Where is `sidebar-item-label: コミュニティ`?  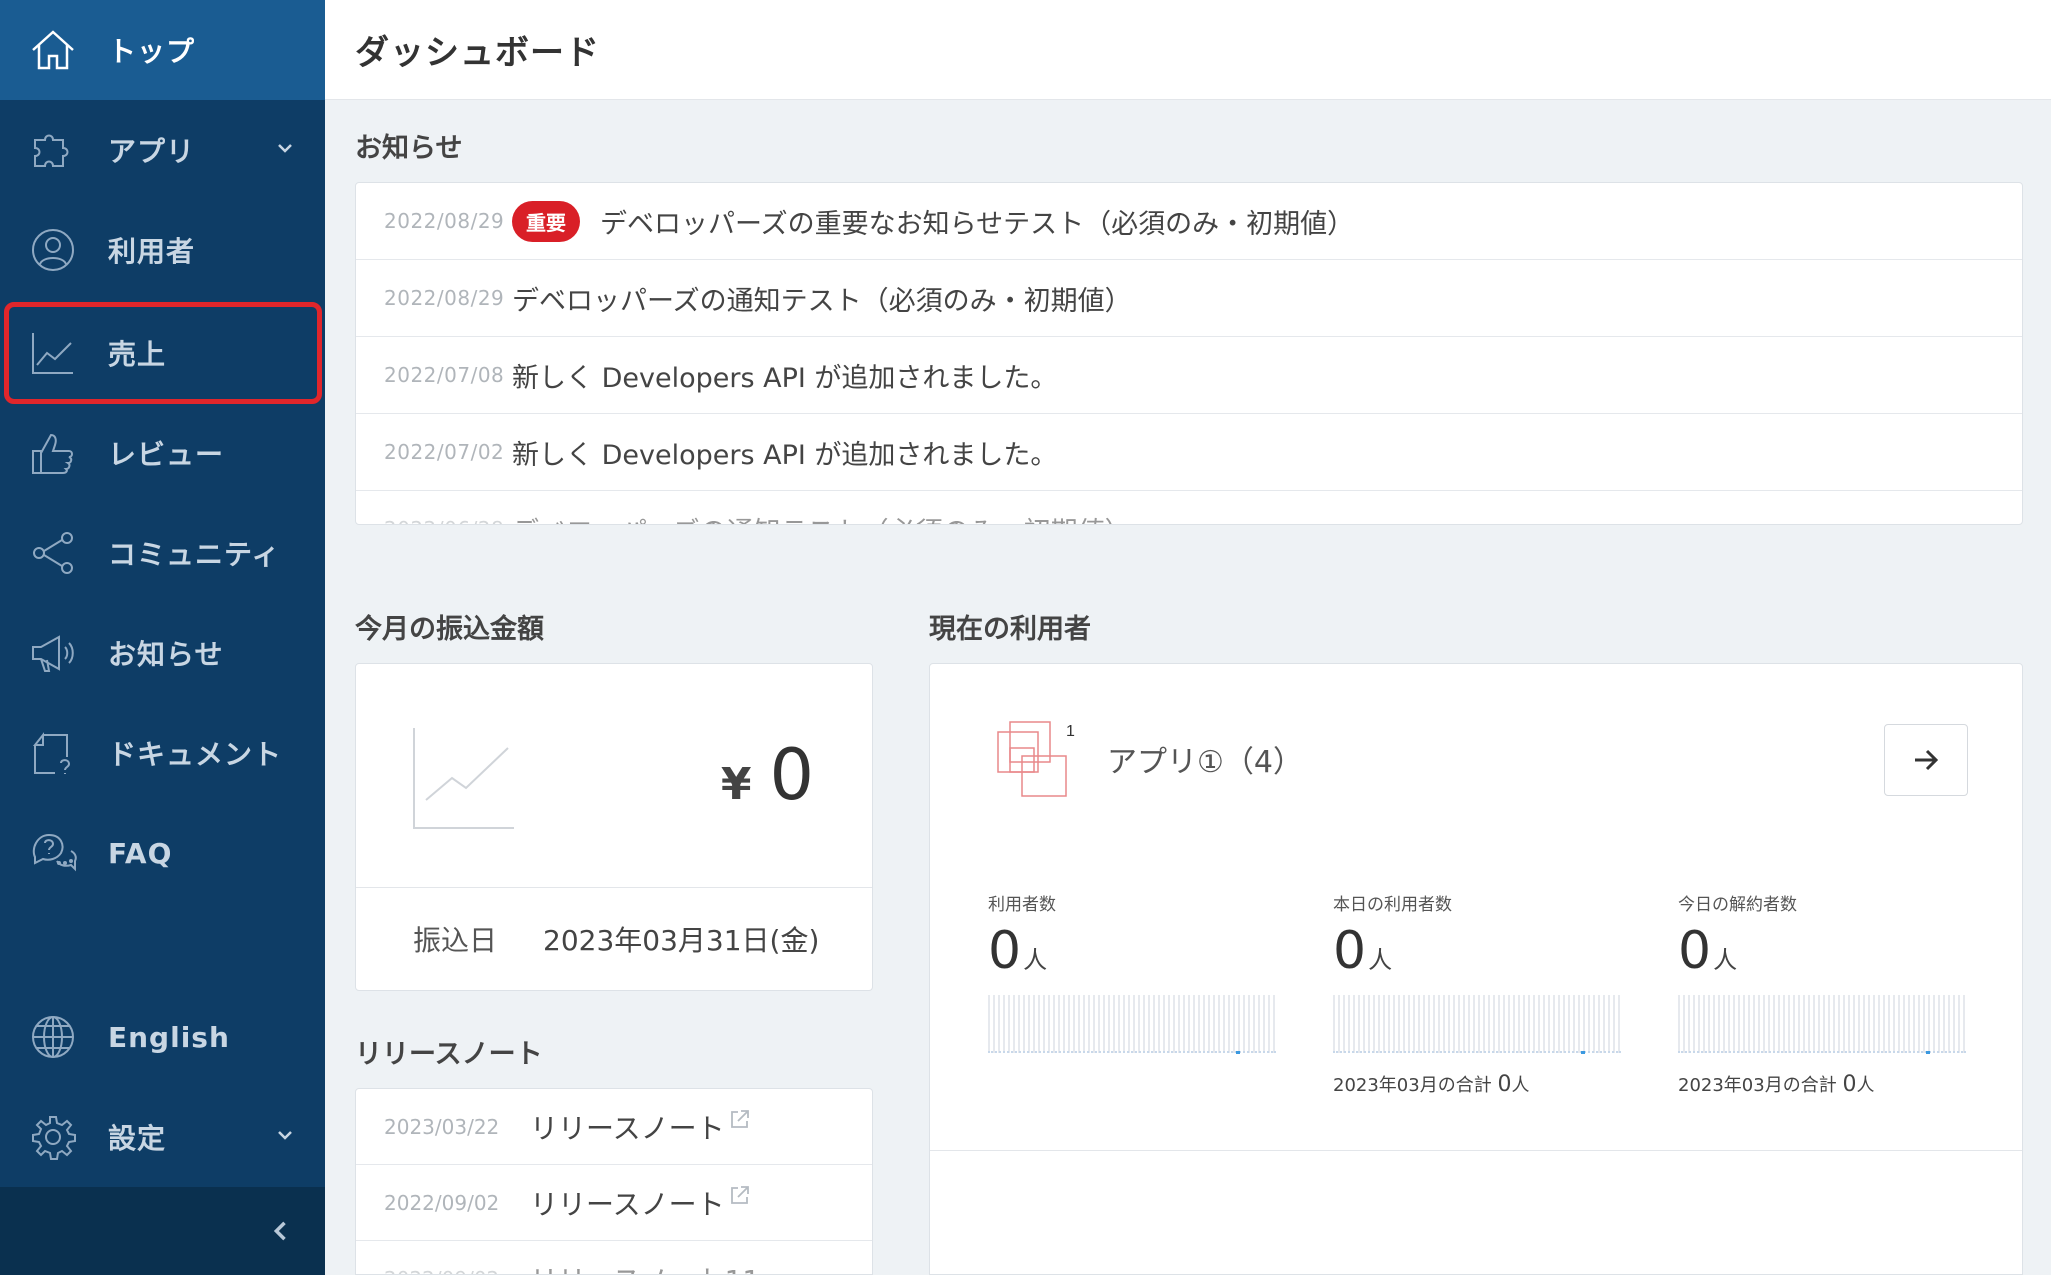
sidebar-item-label: コミュニティ is located at coordinates (194, 554).